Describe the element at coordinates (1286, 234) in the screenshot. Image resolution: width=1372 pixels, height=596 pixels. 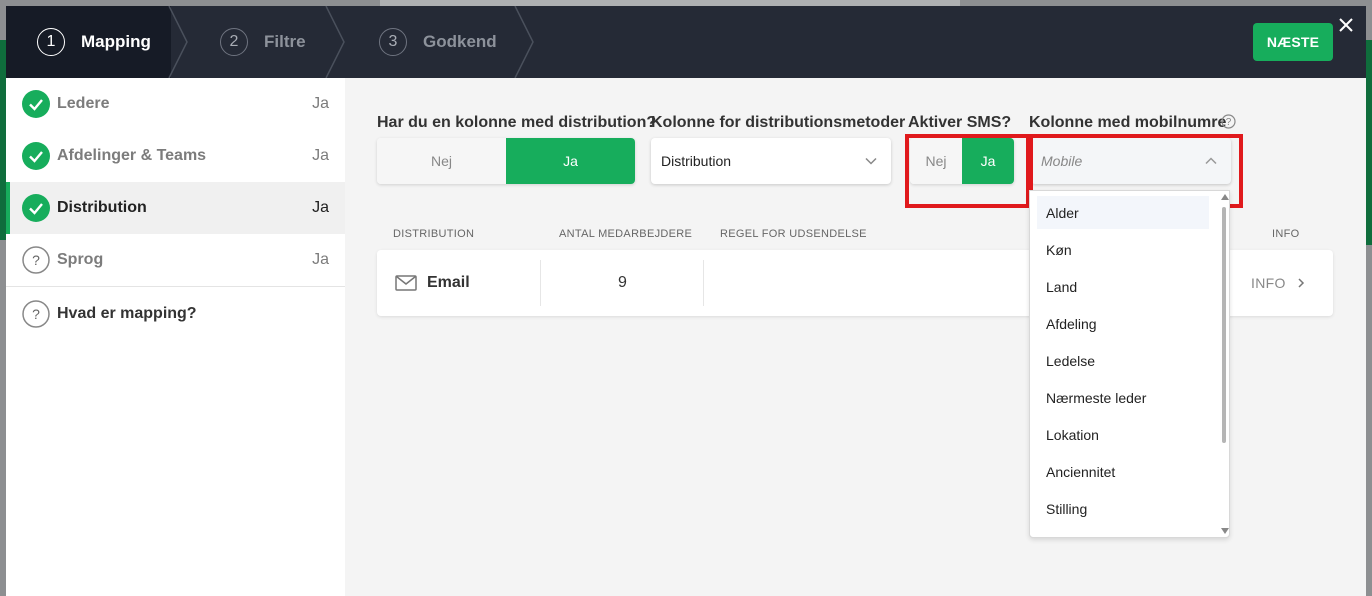
I see `column-header-info: INFO` at that location.